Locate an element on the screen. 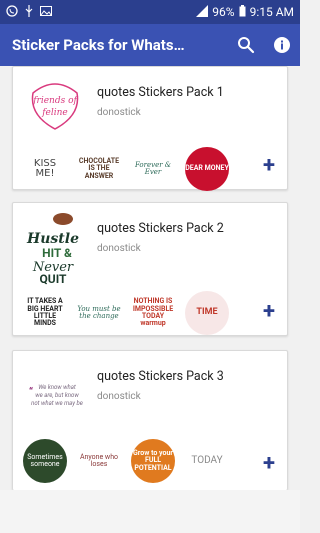  sticker-preview: KISS ME! is located at coordinates (45, 168).